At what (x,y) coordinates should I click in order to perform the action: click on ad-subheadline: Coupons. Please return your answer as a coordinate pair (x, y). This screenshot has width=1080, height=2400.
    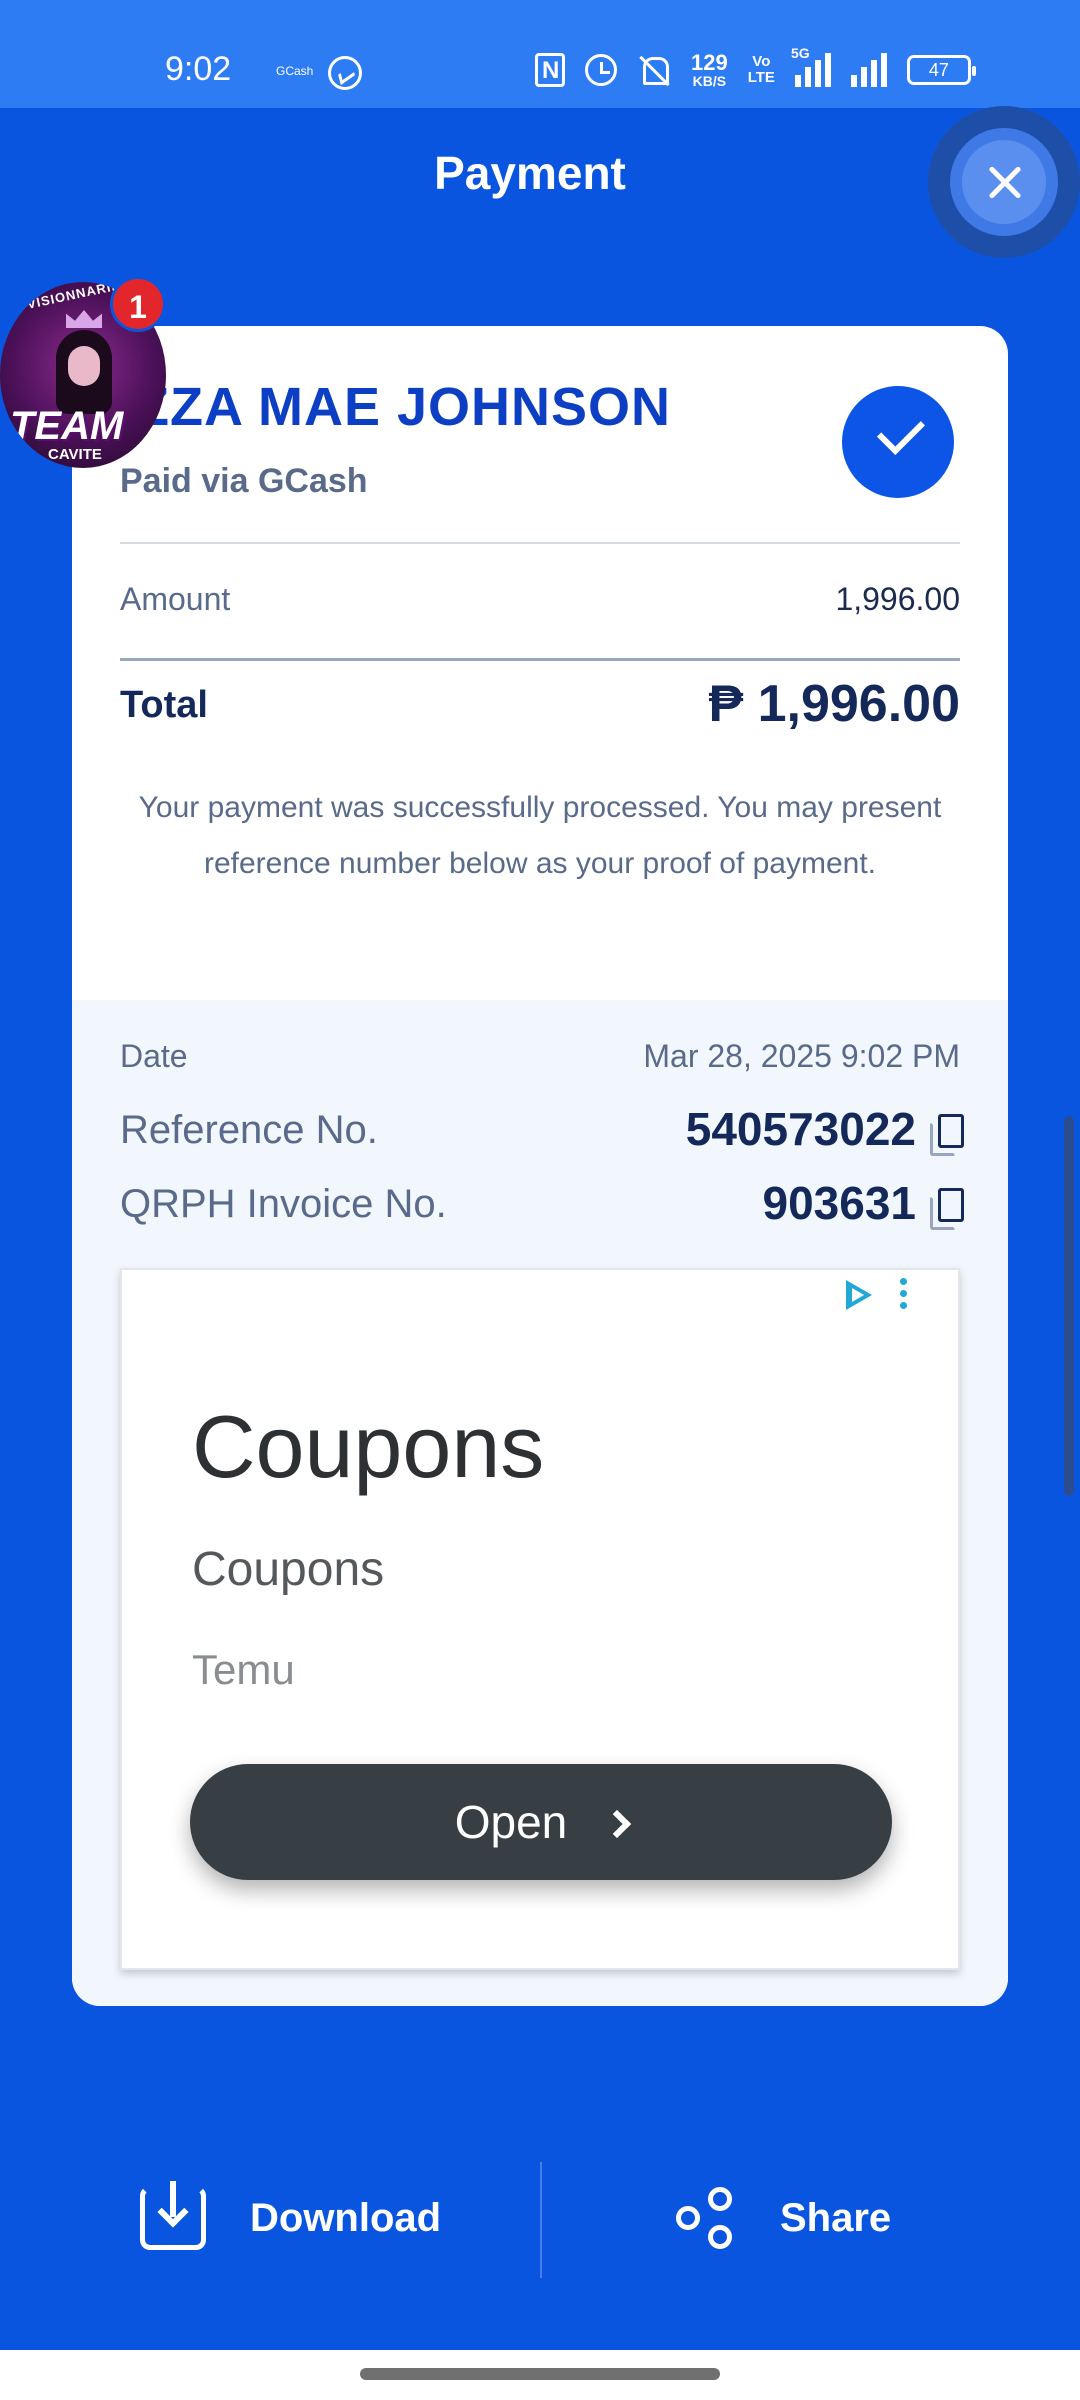
    Looking at the image, I should click on (288, 1569).